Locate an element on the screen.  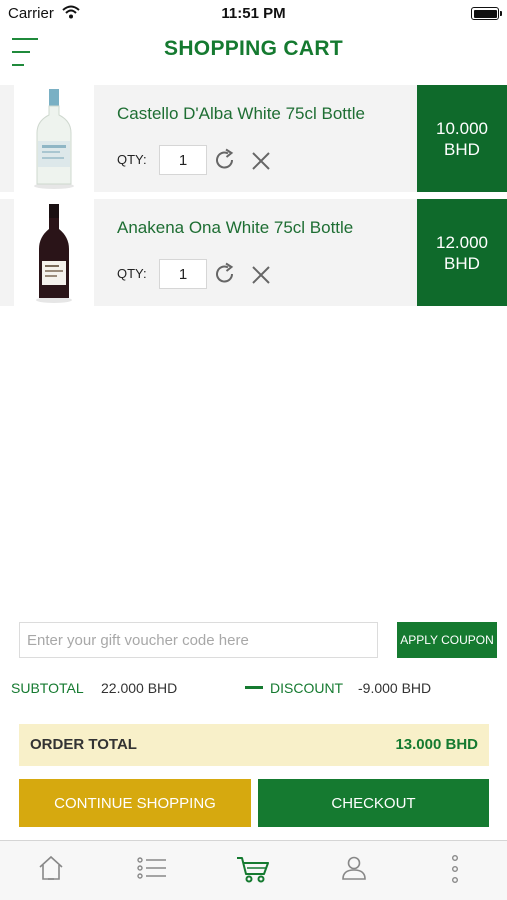
price-amount: 12.000 is located at coordinates (462, 242).